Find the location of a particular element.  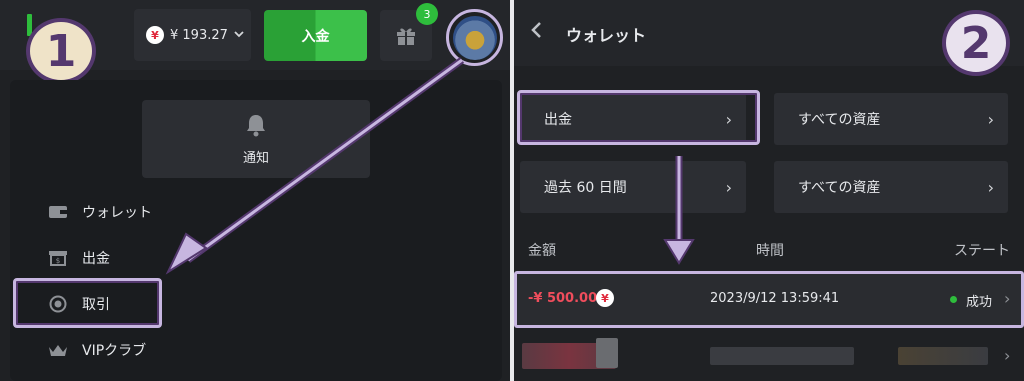

transaction-row-highlight is located at coordinates (769, 299).